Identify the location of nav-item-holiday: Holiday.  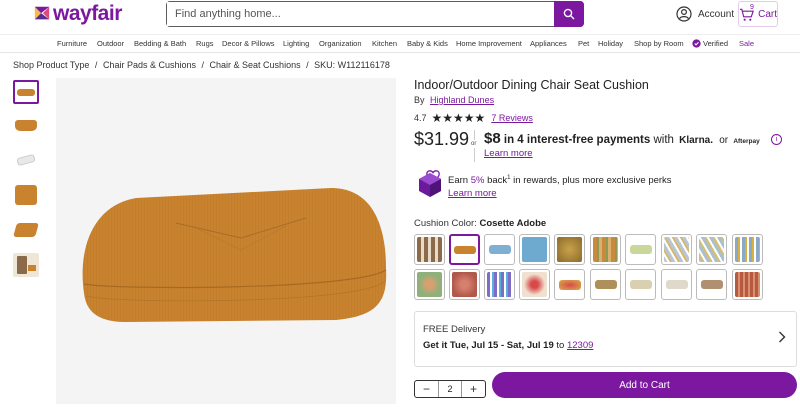
(610, 43).